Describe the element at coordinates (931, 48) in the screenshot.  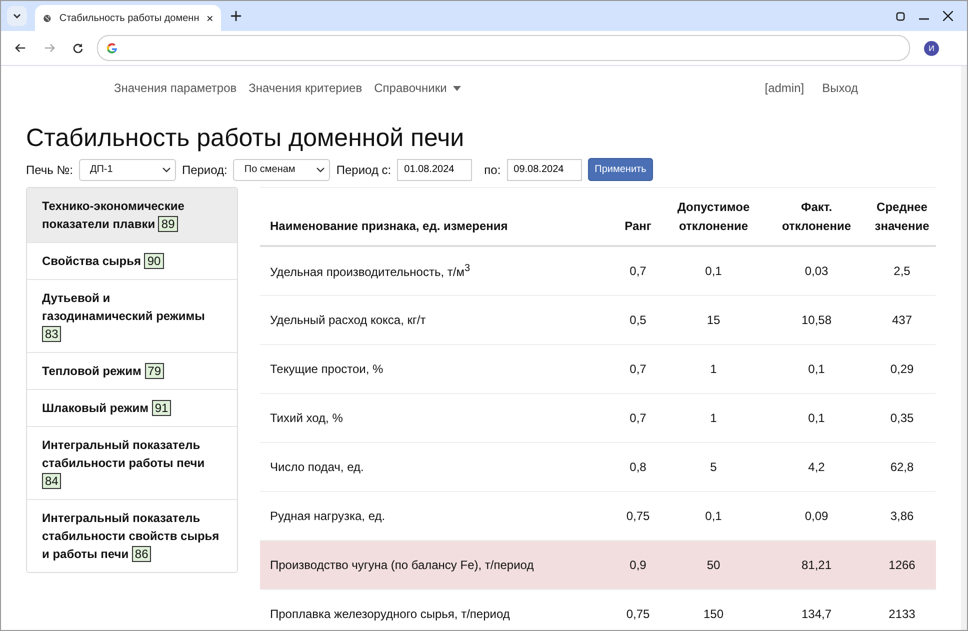
I see `profile-avatar: И` at that location.